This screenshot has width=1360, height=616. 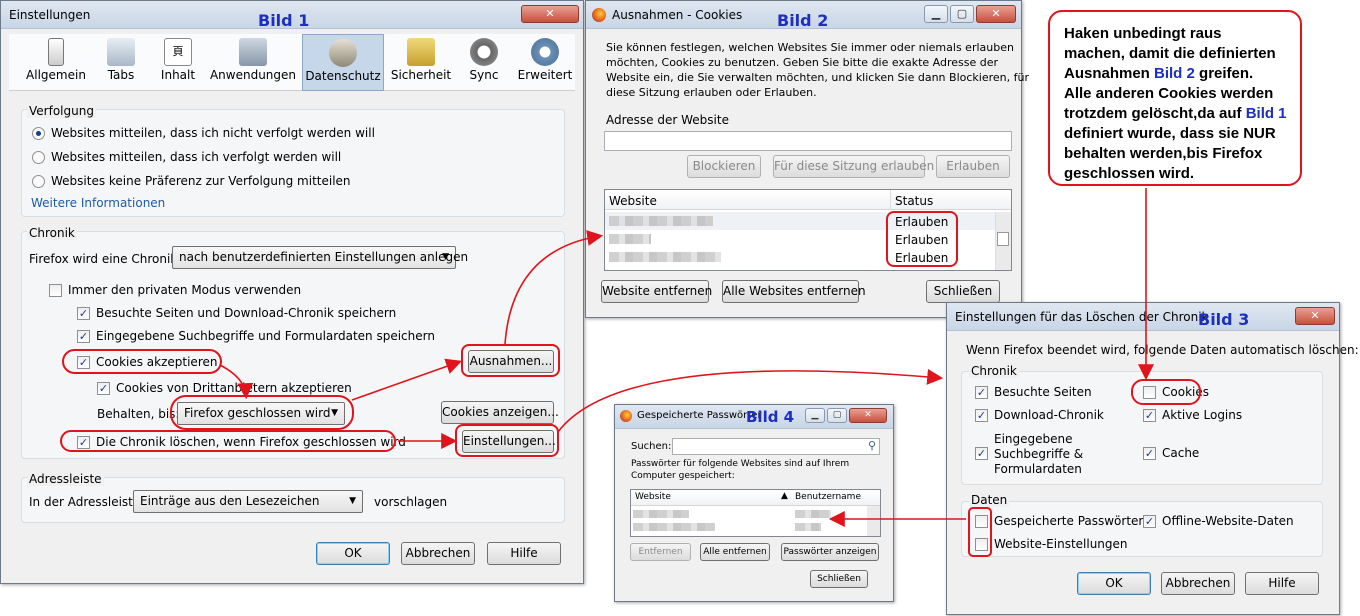 What do you see at coordinates (554, 287) in the screenshot?
I see `arrow-ausnahmen-to-status` at bounding box center [554, 287].